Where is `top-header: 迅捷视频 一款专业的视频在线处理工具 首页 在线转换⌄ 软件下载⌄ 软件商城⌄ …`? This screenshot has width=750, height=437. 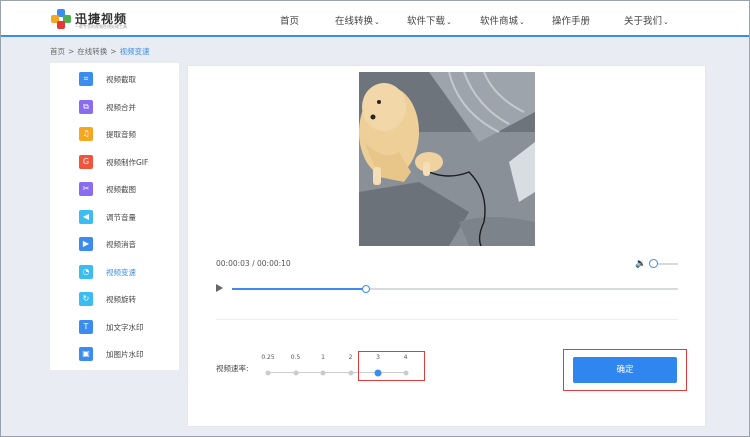
top-header: 迅捷视频 一款专业的视频在线处理工具 首页 在线转换⌄ 软件下载⌄ 软件商城⌄ … is located at coordinates (375, 19).